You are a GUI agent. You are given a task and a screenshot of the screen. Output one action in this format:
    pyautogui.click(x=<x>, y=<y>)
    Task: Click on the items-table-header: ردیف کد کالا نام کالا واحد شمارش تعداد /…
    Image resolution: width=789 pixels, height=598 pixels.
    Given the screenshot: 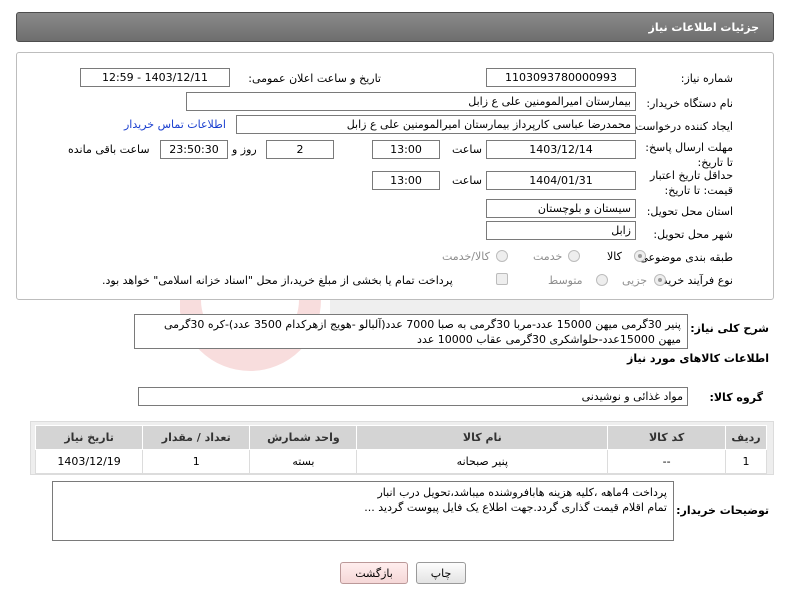 What is the action you would take?
    pyautogui.click(x=400, y=437)
    